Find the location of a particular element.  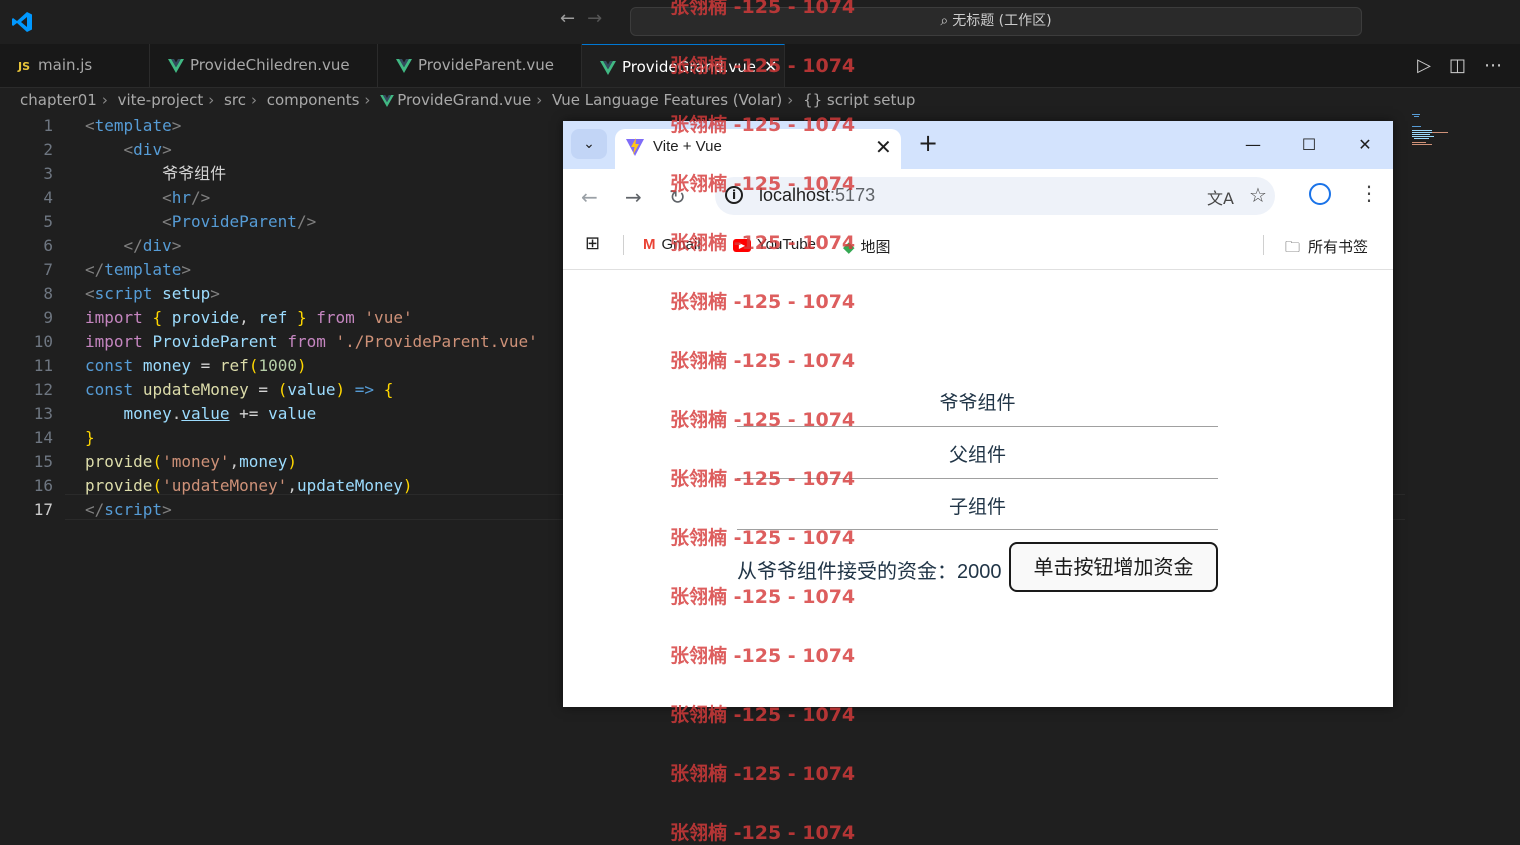

line-number: 16 is located at coordinates (43, 485).